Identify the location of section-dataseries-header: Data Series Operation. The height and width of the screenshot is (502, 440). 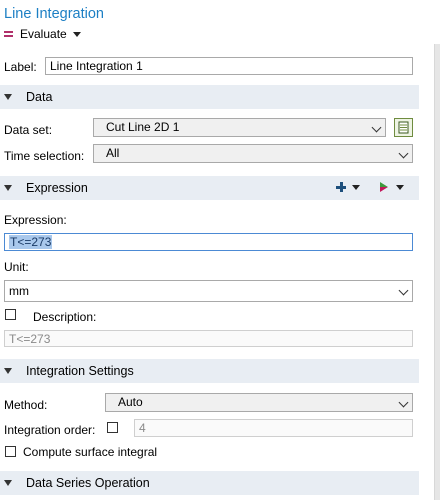
(209, 483).